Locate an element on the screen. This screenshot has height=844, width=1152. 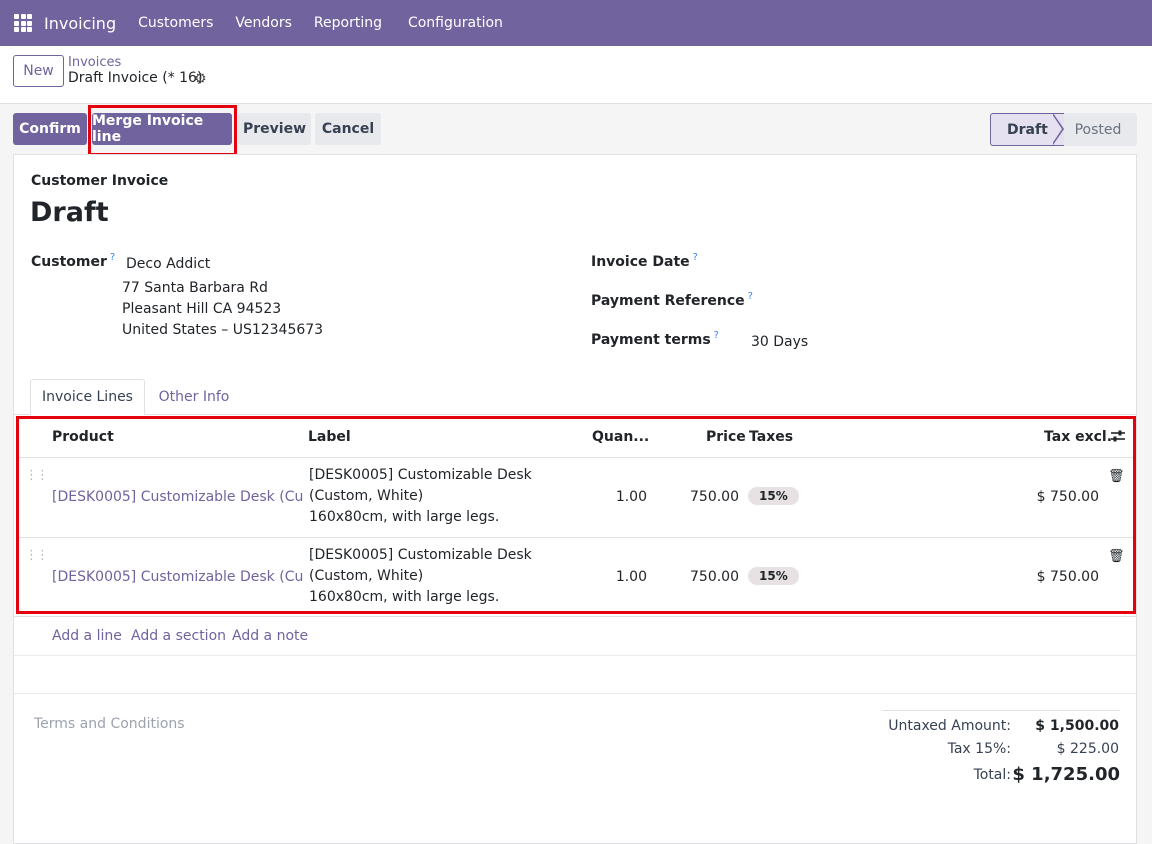
status-arrow-fill is located at coordinates (1057, 129).